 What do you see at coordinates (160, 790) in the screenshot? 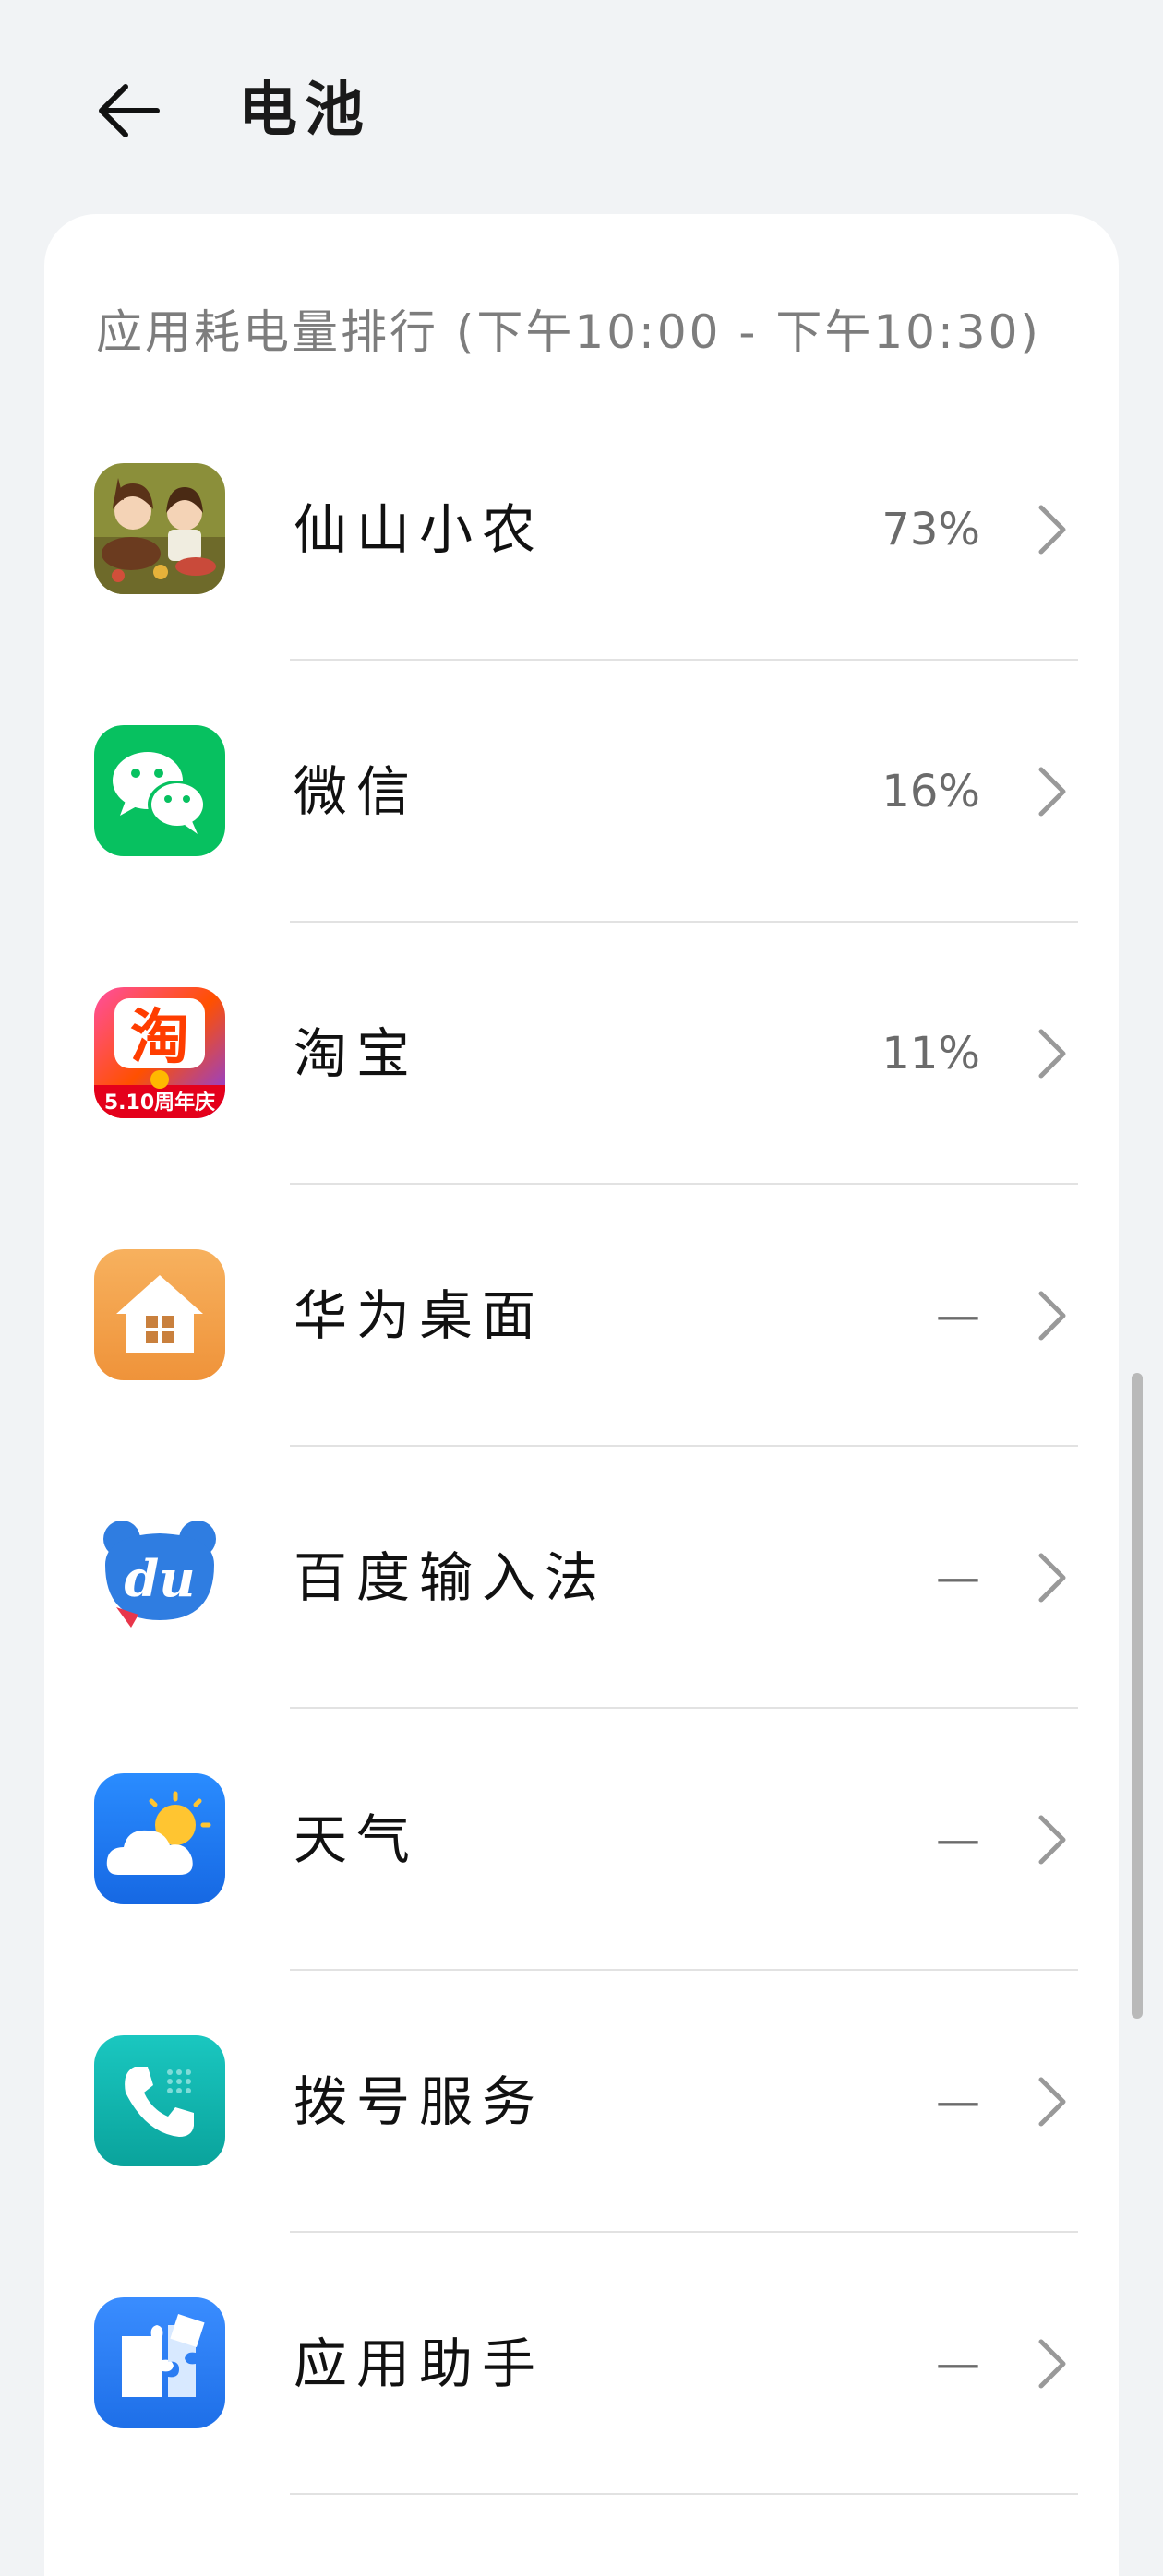
I see `wechat-icon` at bounding box center [160, 790].